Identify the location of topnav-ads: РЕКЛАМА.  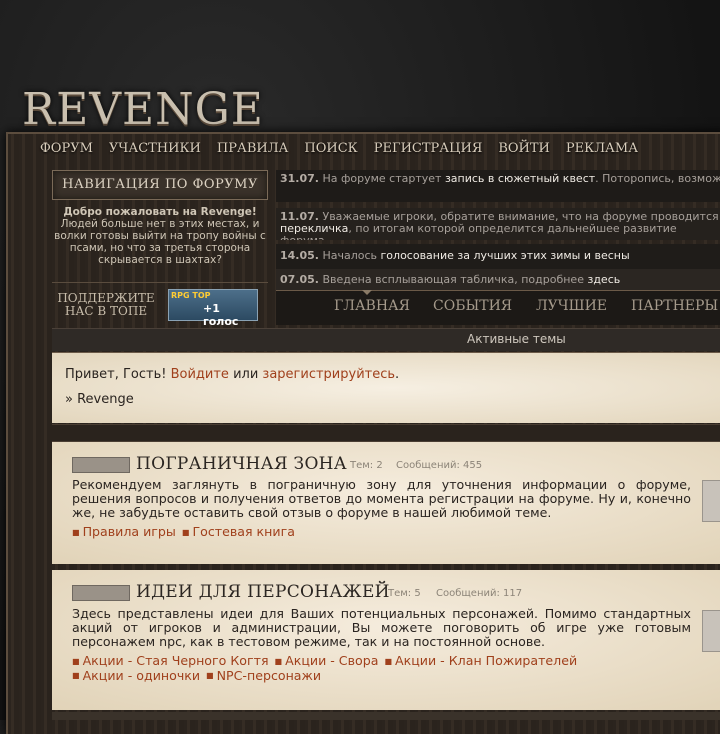
(602, 148).